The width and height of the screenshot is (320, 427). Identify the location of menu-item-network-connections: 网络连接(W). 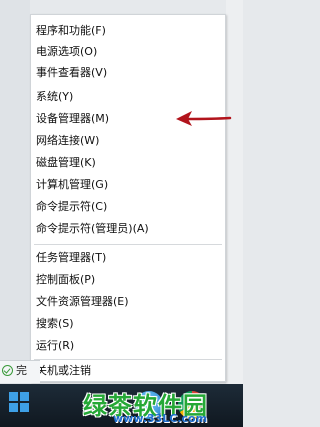
(128, 141).